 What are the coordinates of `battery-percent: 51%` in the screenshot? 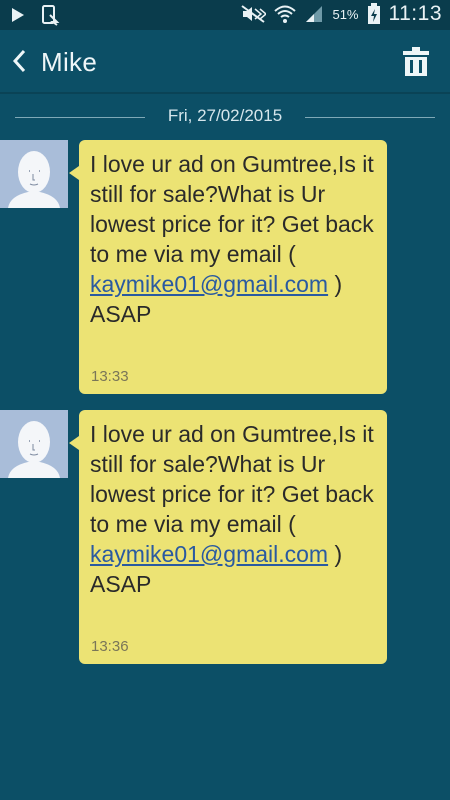 It's located at (345, 14).